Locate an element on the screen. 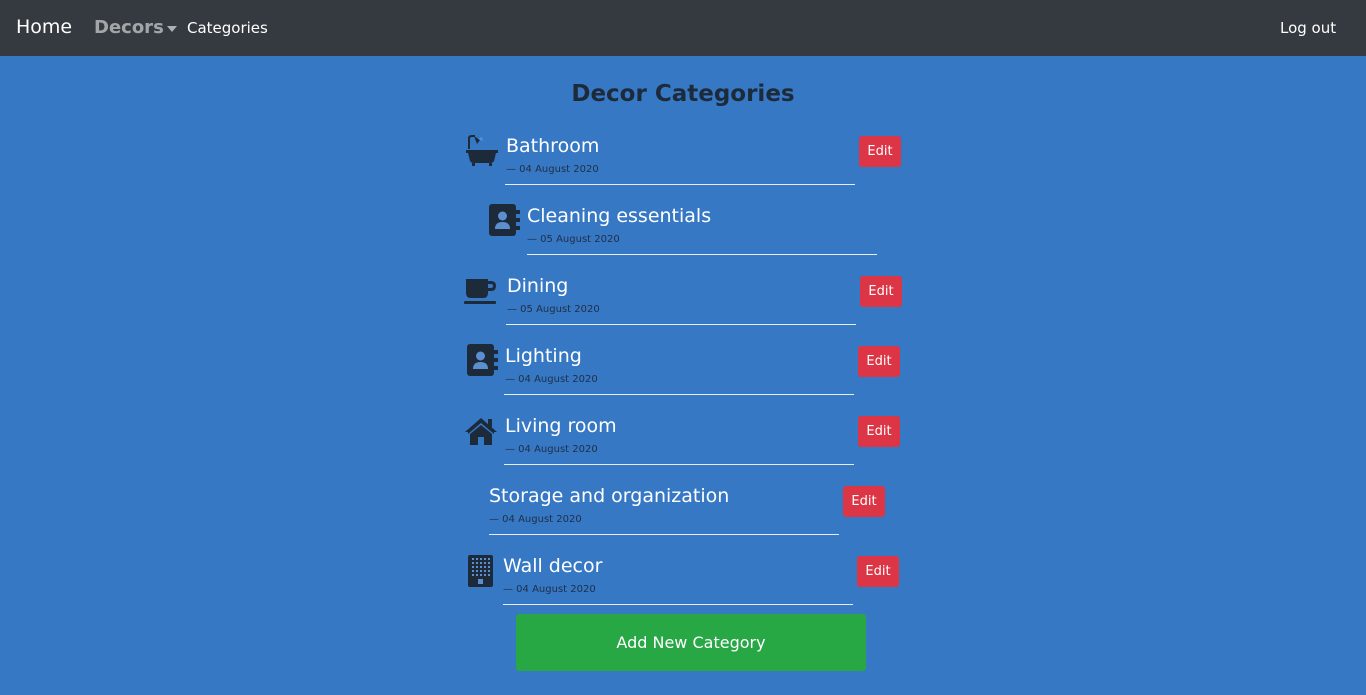 This screenshot has width=1366, height=695. building-icon is located at coordinates (480, 571).